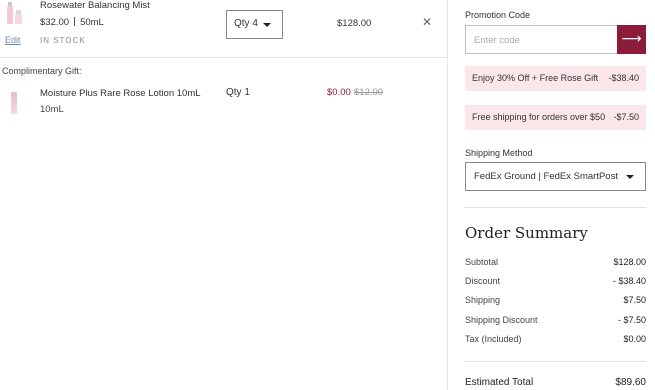 The width and height of the screenshot is (655, 390). What do you see at coordinates (546, 176) in the screenshot?
I see `shipping-method-value: FedEx Ground | FedEx SmartPost` at bounding box center [546, 176].